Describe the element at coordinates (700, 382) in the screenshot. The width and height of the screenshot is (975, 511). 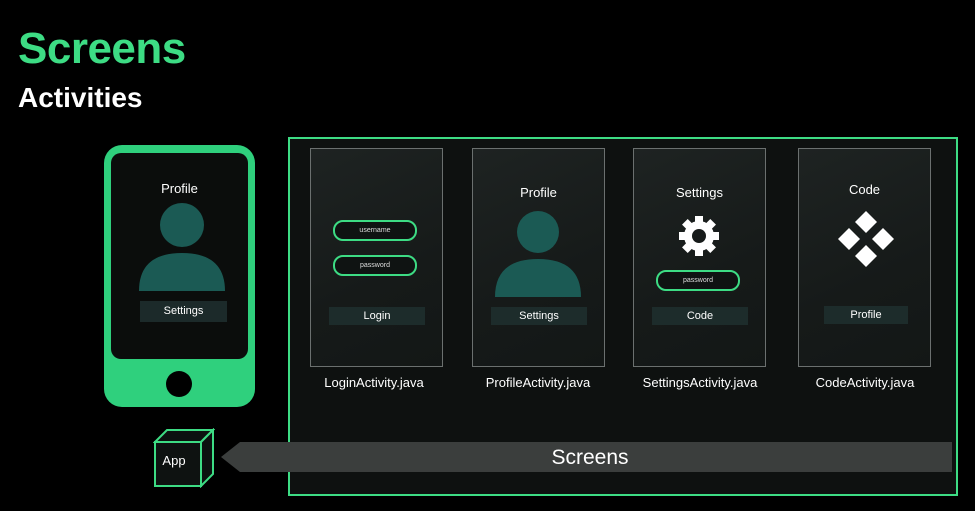
I see `settings-activity-caption: SettingsActivity.java` at that location.